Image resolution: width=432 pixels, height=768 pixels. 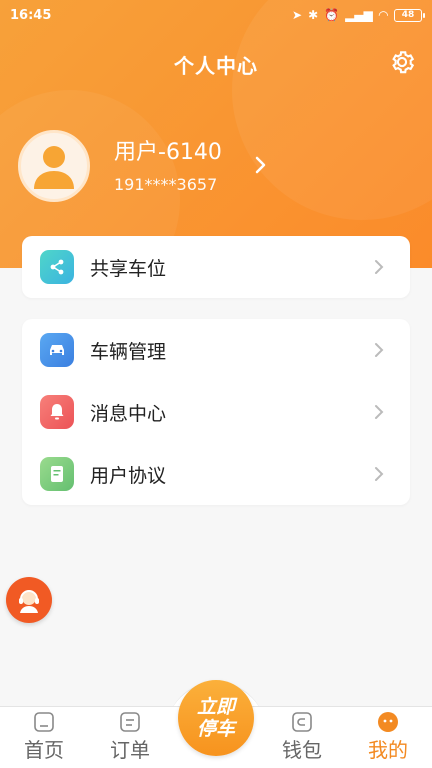 I want to click on battery-icon: 48, so click(x=409, y=15).